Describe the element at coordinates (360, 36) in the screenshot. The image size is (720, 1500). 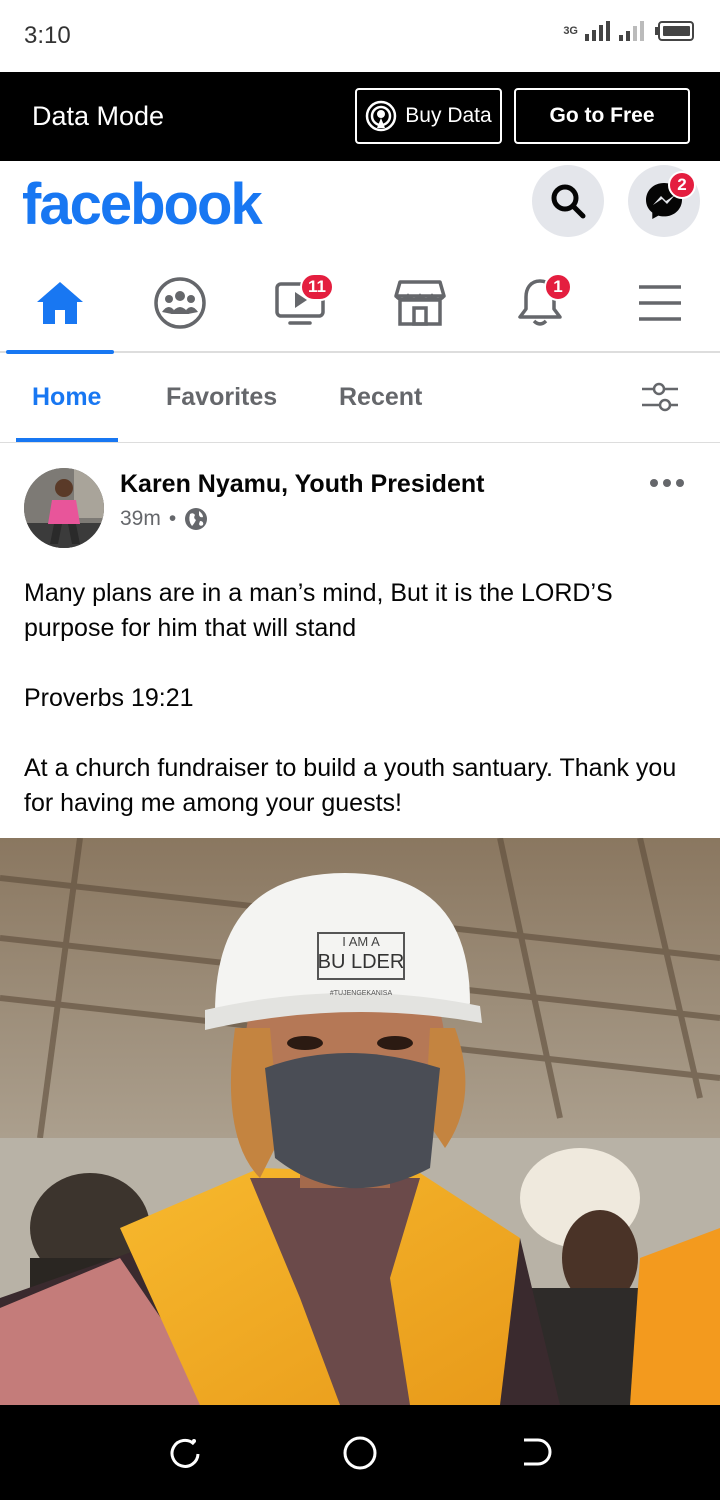
I see `status-bar: 3:10 3G` at that location.